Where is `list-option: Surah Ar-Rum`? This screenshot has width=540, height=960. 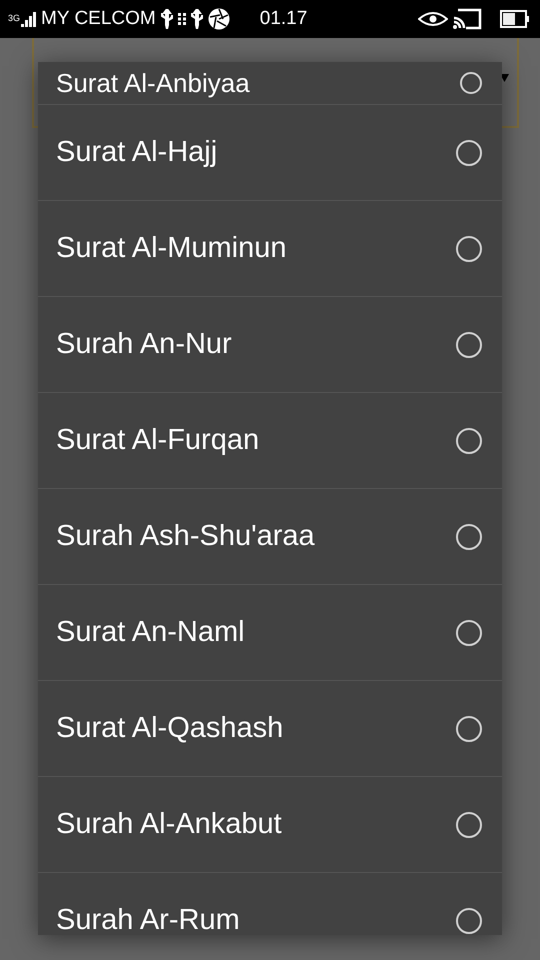
list-option: Surah Ar-Rum is located at coordinates (270, 904).